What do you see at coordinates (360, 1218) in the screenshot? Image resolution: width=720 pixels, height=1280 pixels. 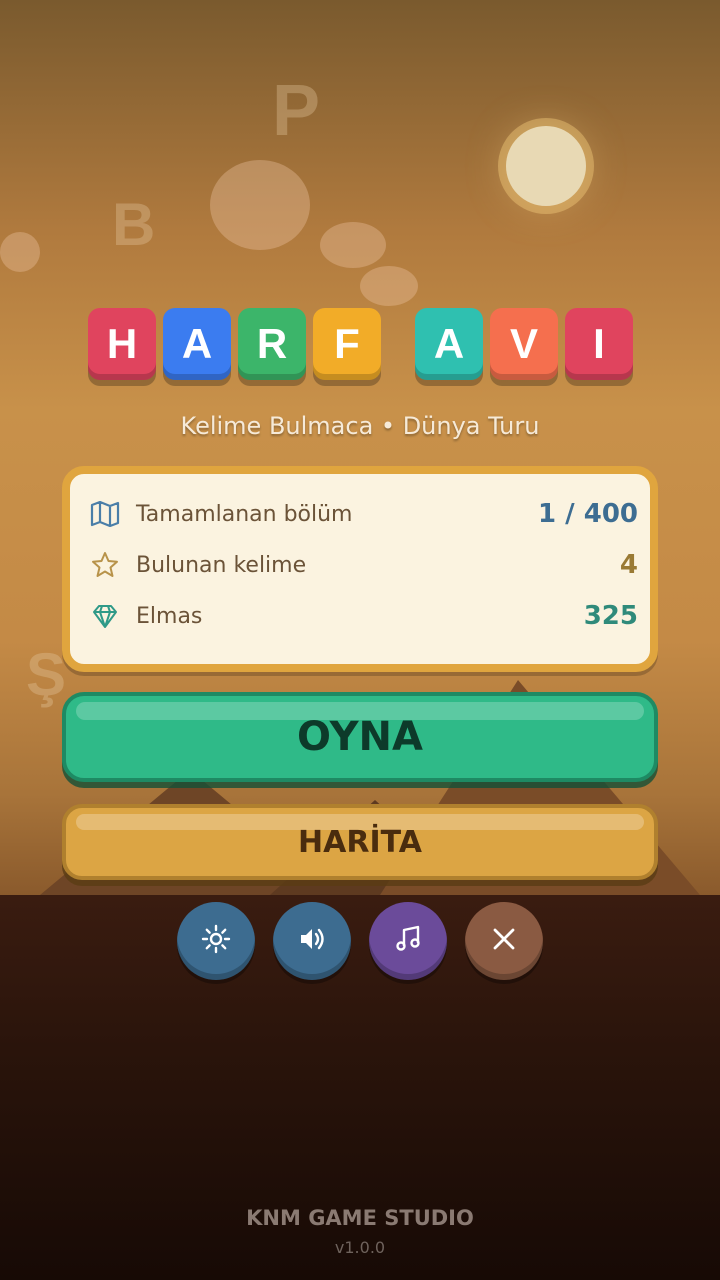 I see `studio-name: KNM GAME STUDIO` at bounding box center [360, 1218].